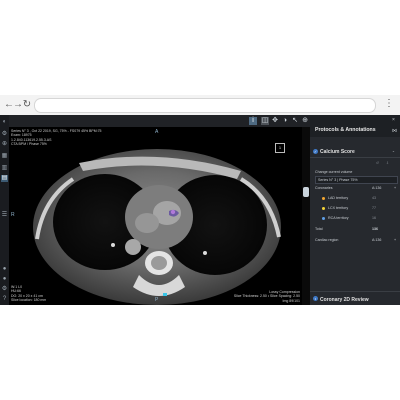  I want to click on territory-name: LCX territory, so click(338, 208).